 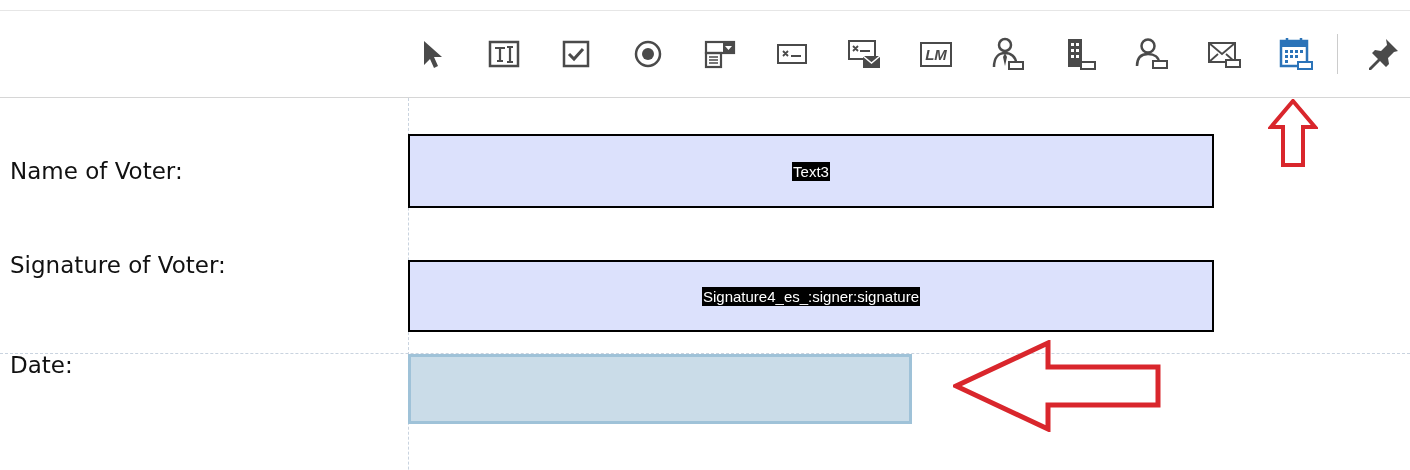 What do you see at coordinates (648, 54) in the screenshot?
I see `radio-button-icon` at bounding box center [648, 54].